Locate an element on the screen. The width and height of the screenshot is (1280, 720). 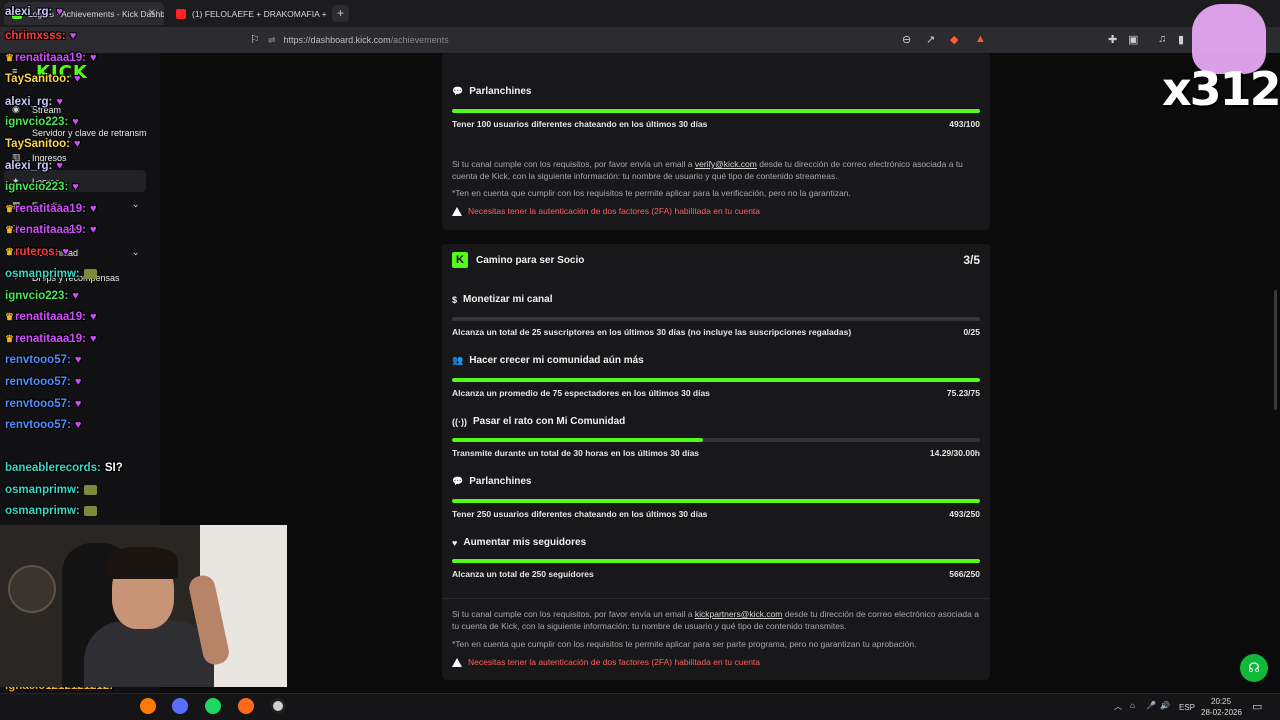
requirement-value: 14.29/30.00h is located at coordinates (954, 453).